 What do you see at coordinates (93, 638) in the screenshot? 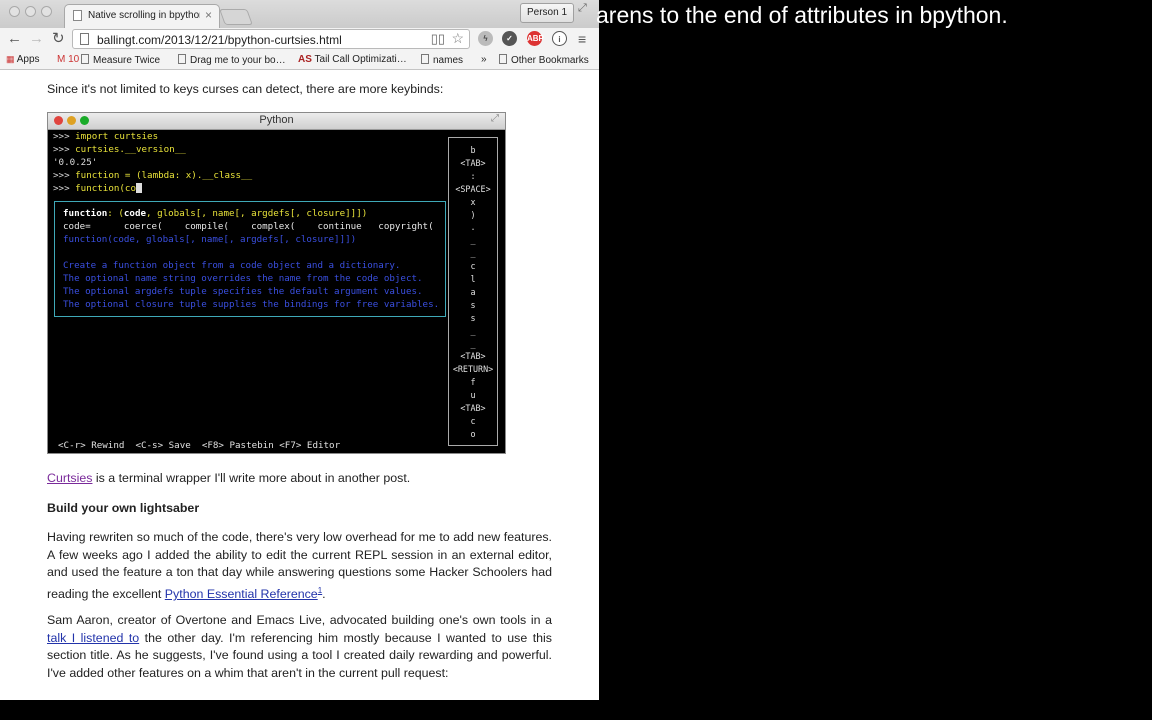
I see `talk-link: talk I listened to` at bounding box center [93, 638].